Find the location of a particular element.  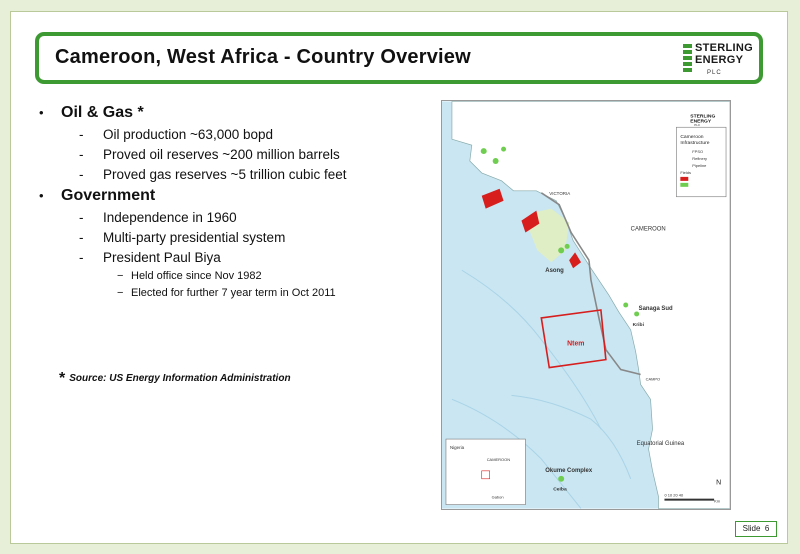

section-heading: • Oil & Gas * is located at coordinates (91, 112).